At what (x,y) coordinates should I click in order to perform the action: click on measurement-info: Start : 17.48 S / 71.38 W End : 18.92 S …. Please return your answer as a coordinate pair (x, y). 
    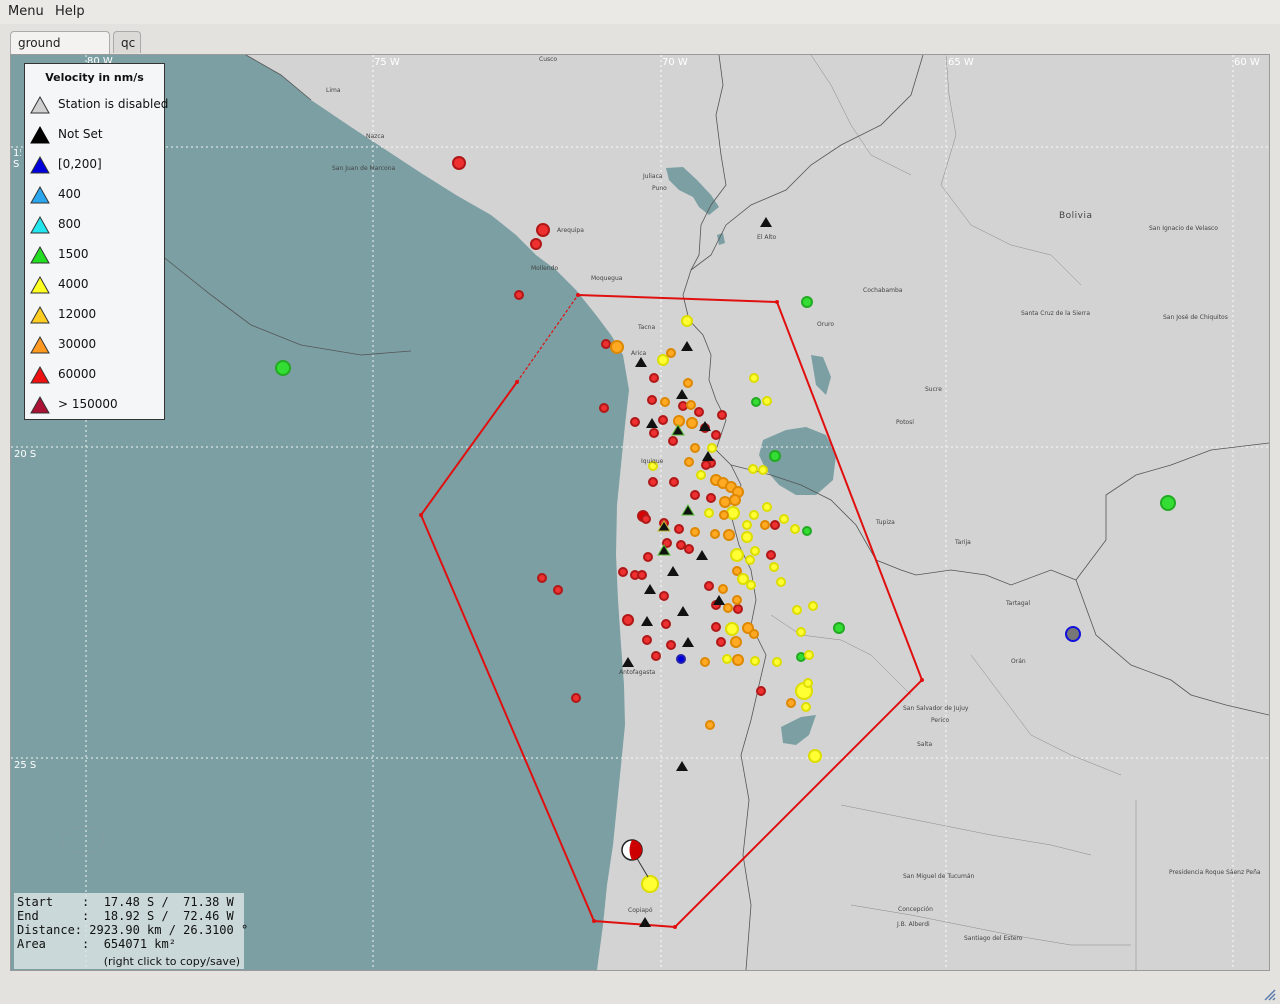
    Looking at the image, I should click on (131, 931).